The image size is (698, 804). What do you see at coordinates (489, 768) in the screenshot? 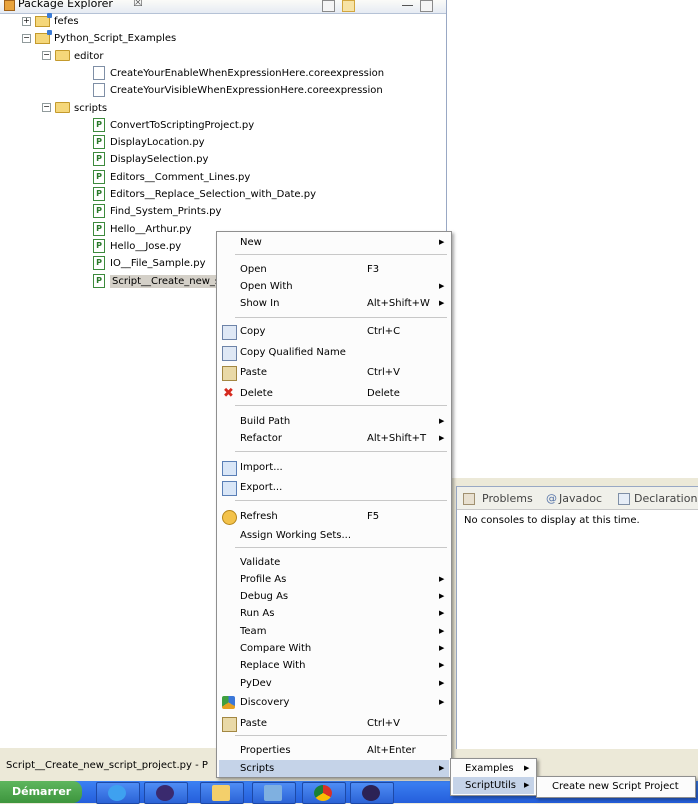
I see `submenu-item-label: Examples` at bounding box center [489, 768].